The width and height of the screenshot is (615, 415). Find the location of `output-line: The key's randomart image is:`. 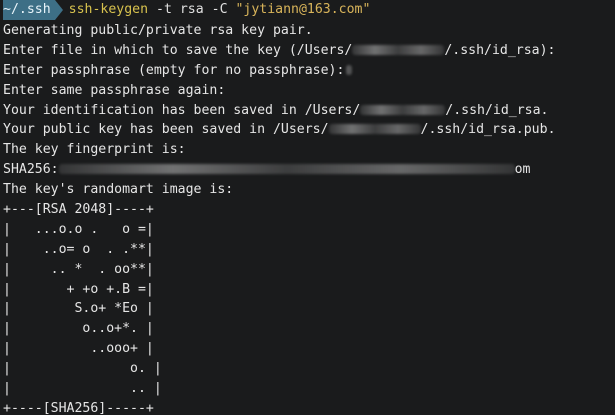

output-line: The key's randomart image is: is located at coordinates (118, 190).